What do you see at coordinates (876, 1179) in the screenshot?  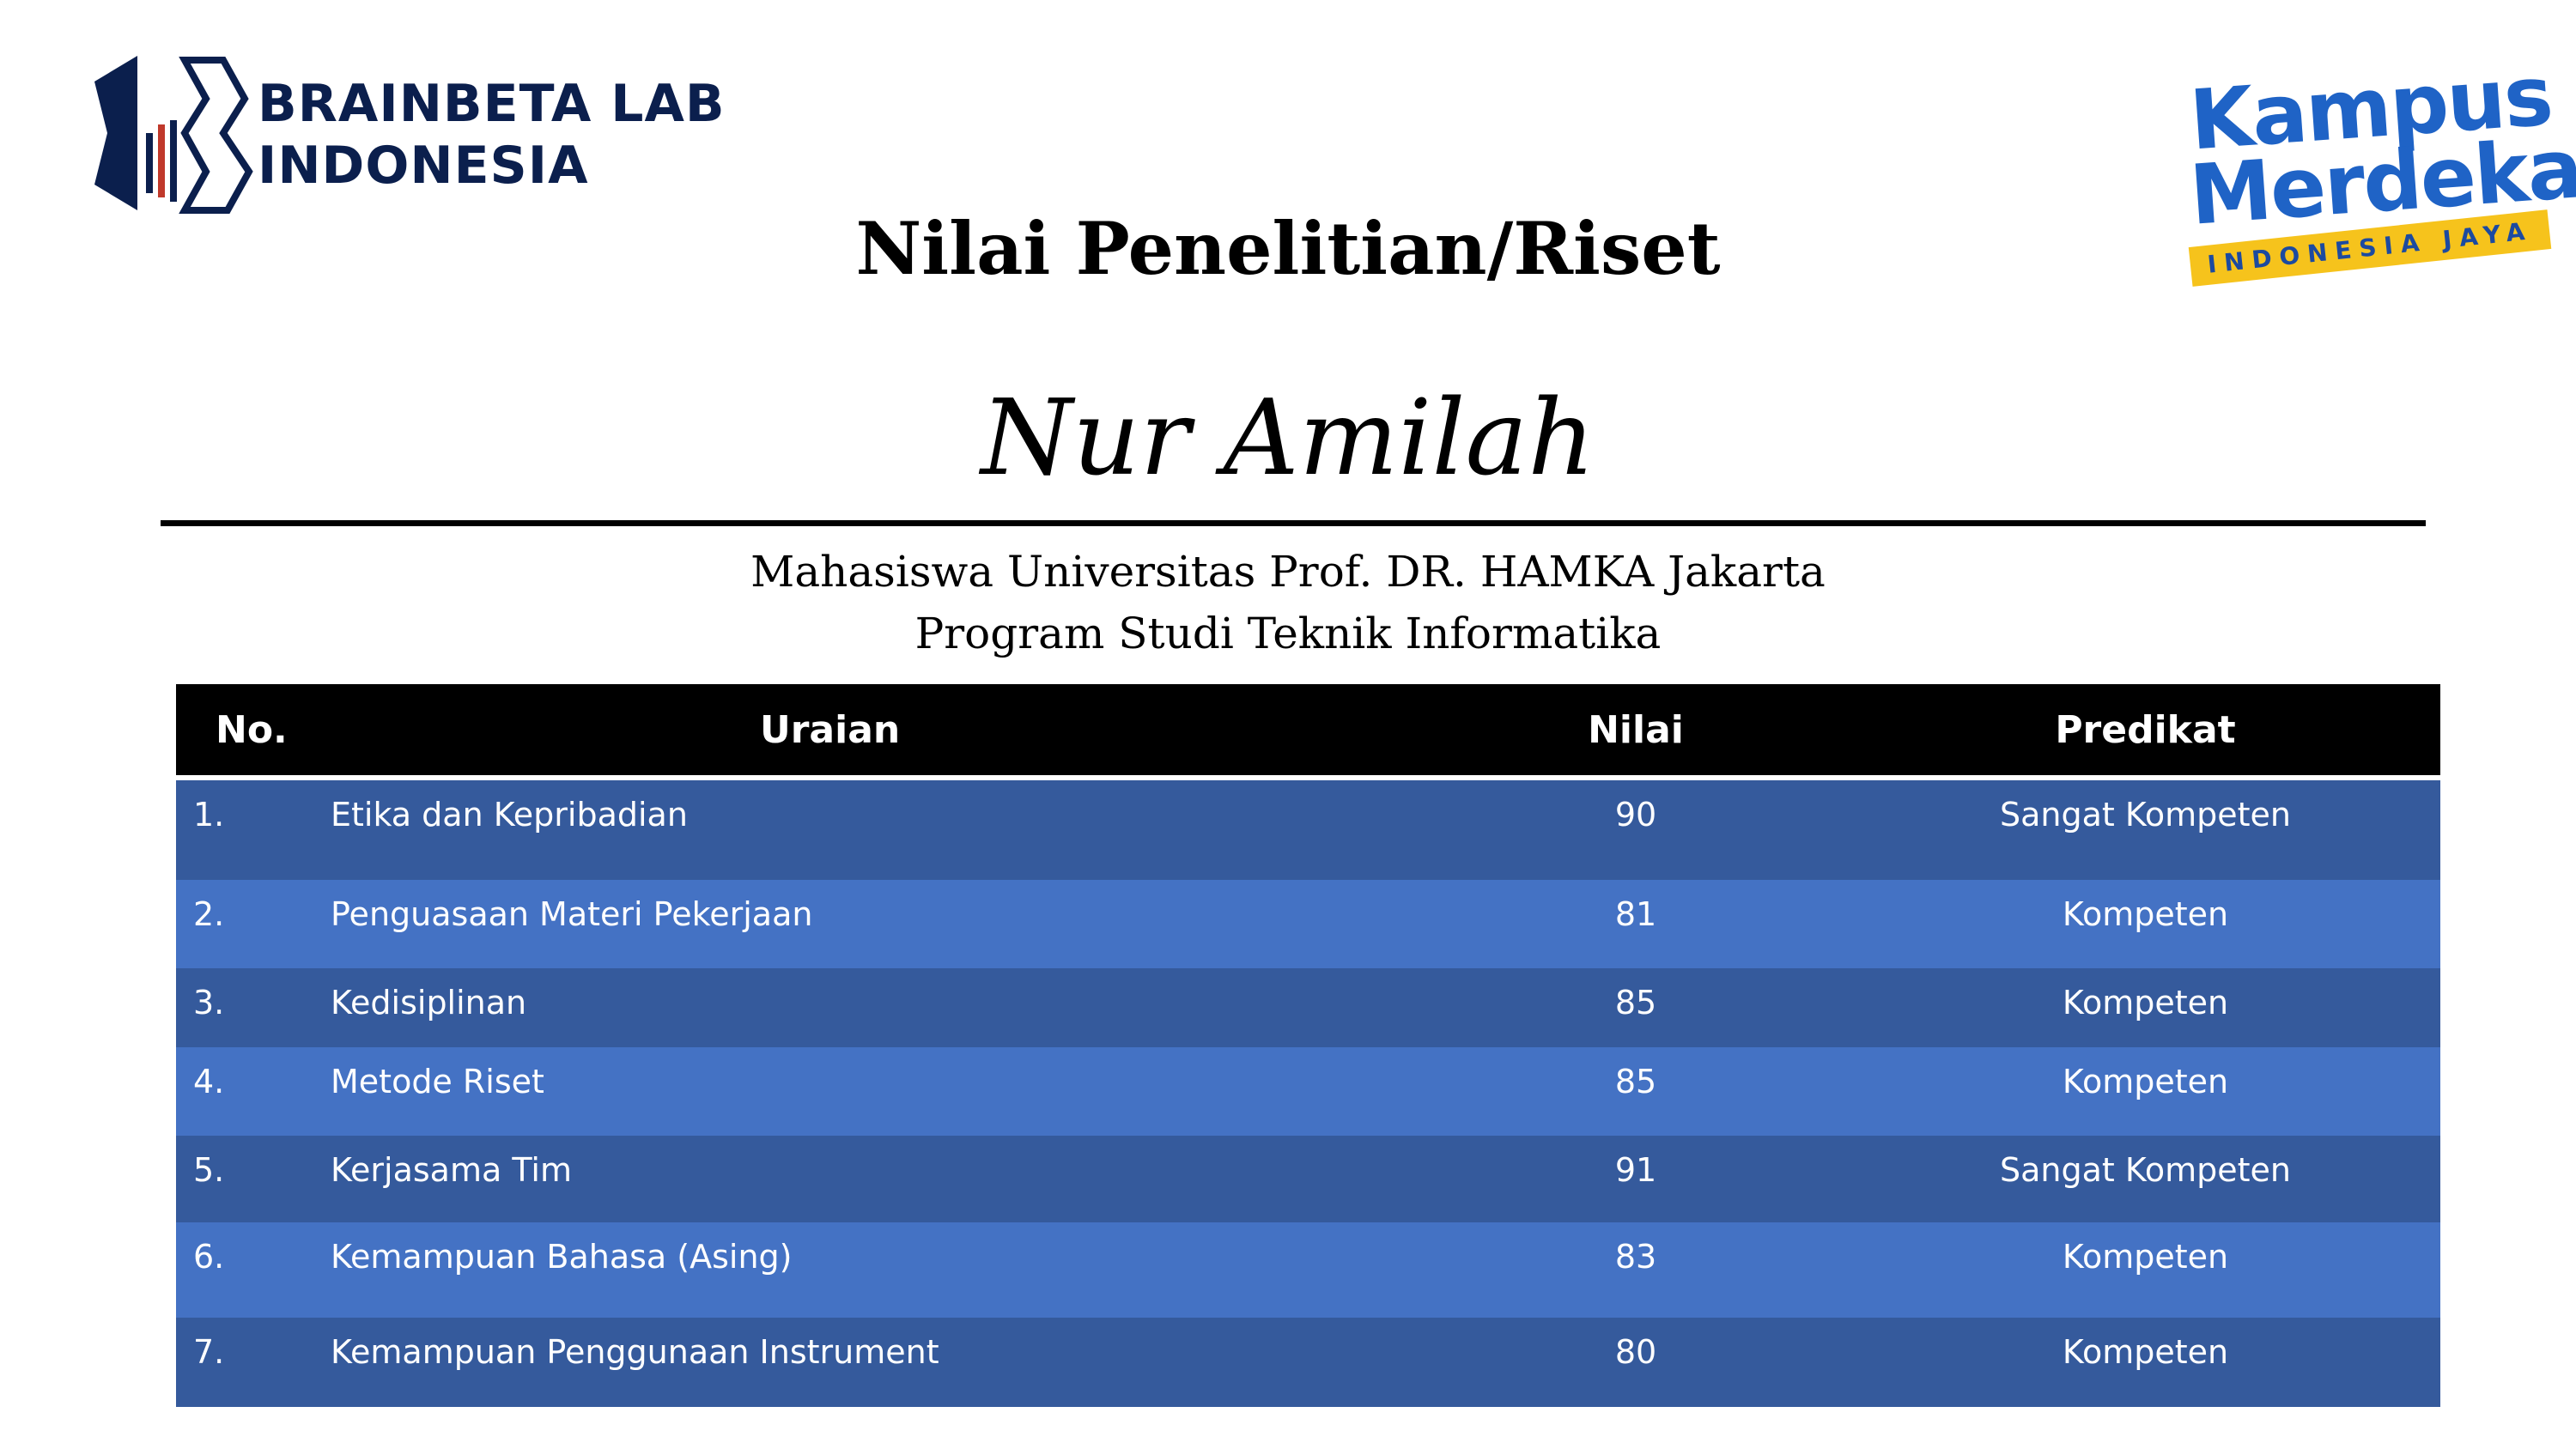 I see `row-desc: Kerjasama Tim` at bounding box center [876, 1179].